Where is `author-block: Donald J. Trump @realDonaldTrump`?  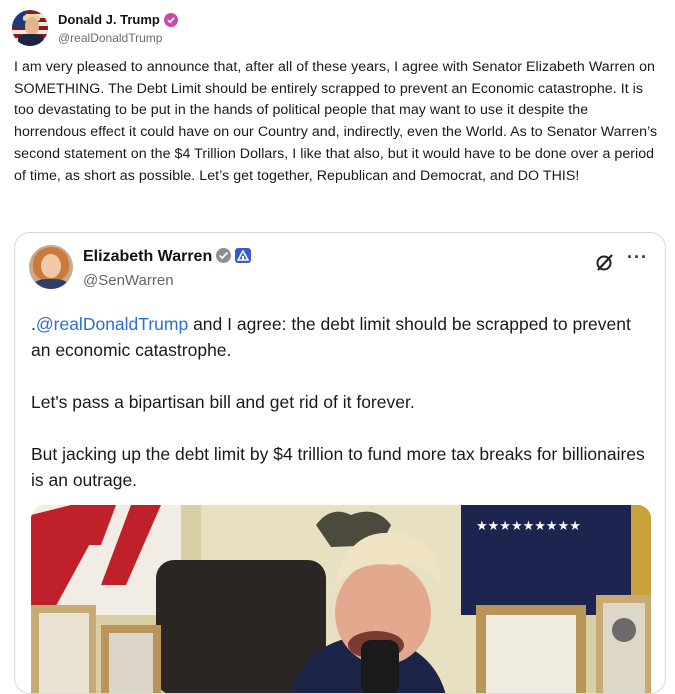
author-block: Donald J. Trump @realDonaldTrump is located at coordinates (118, 28).